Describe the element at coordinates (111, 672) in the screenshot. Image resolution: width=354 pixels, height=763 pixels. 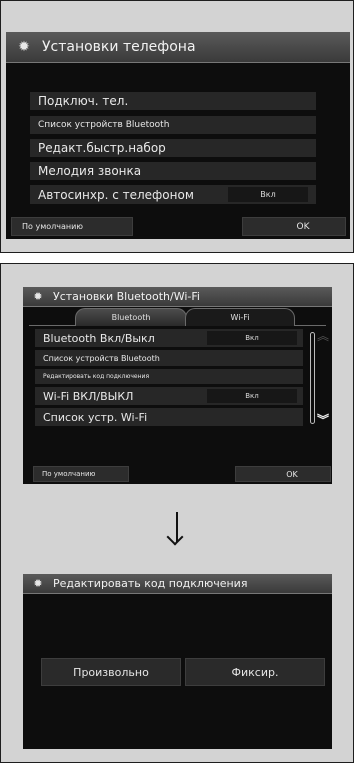
I see `random-option-button: Произвольно` at that location.